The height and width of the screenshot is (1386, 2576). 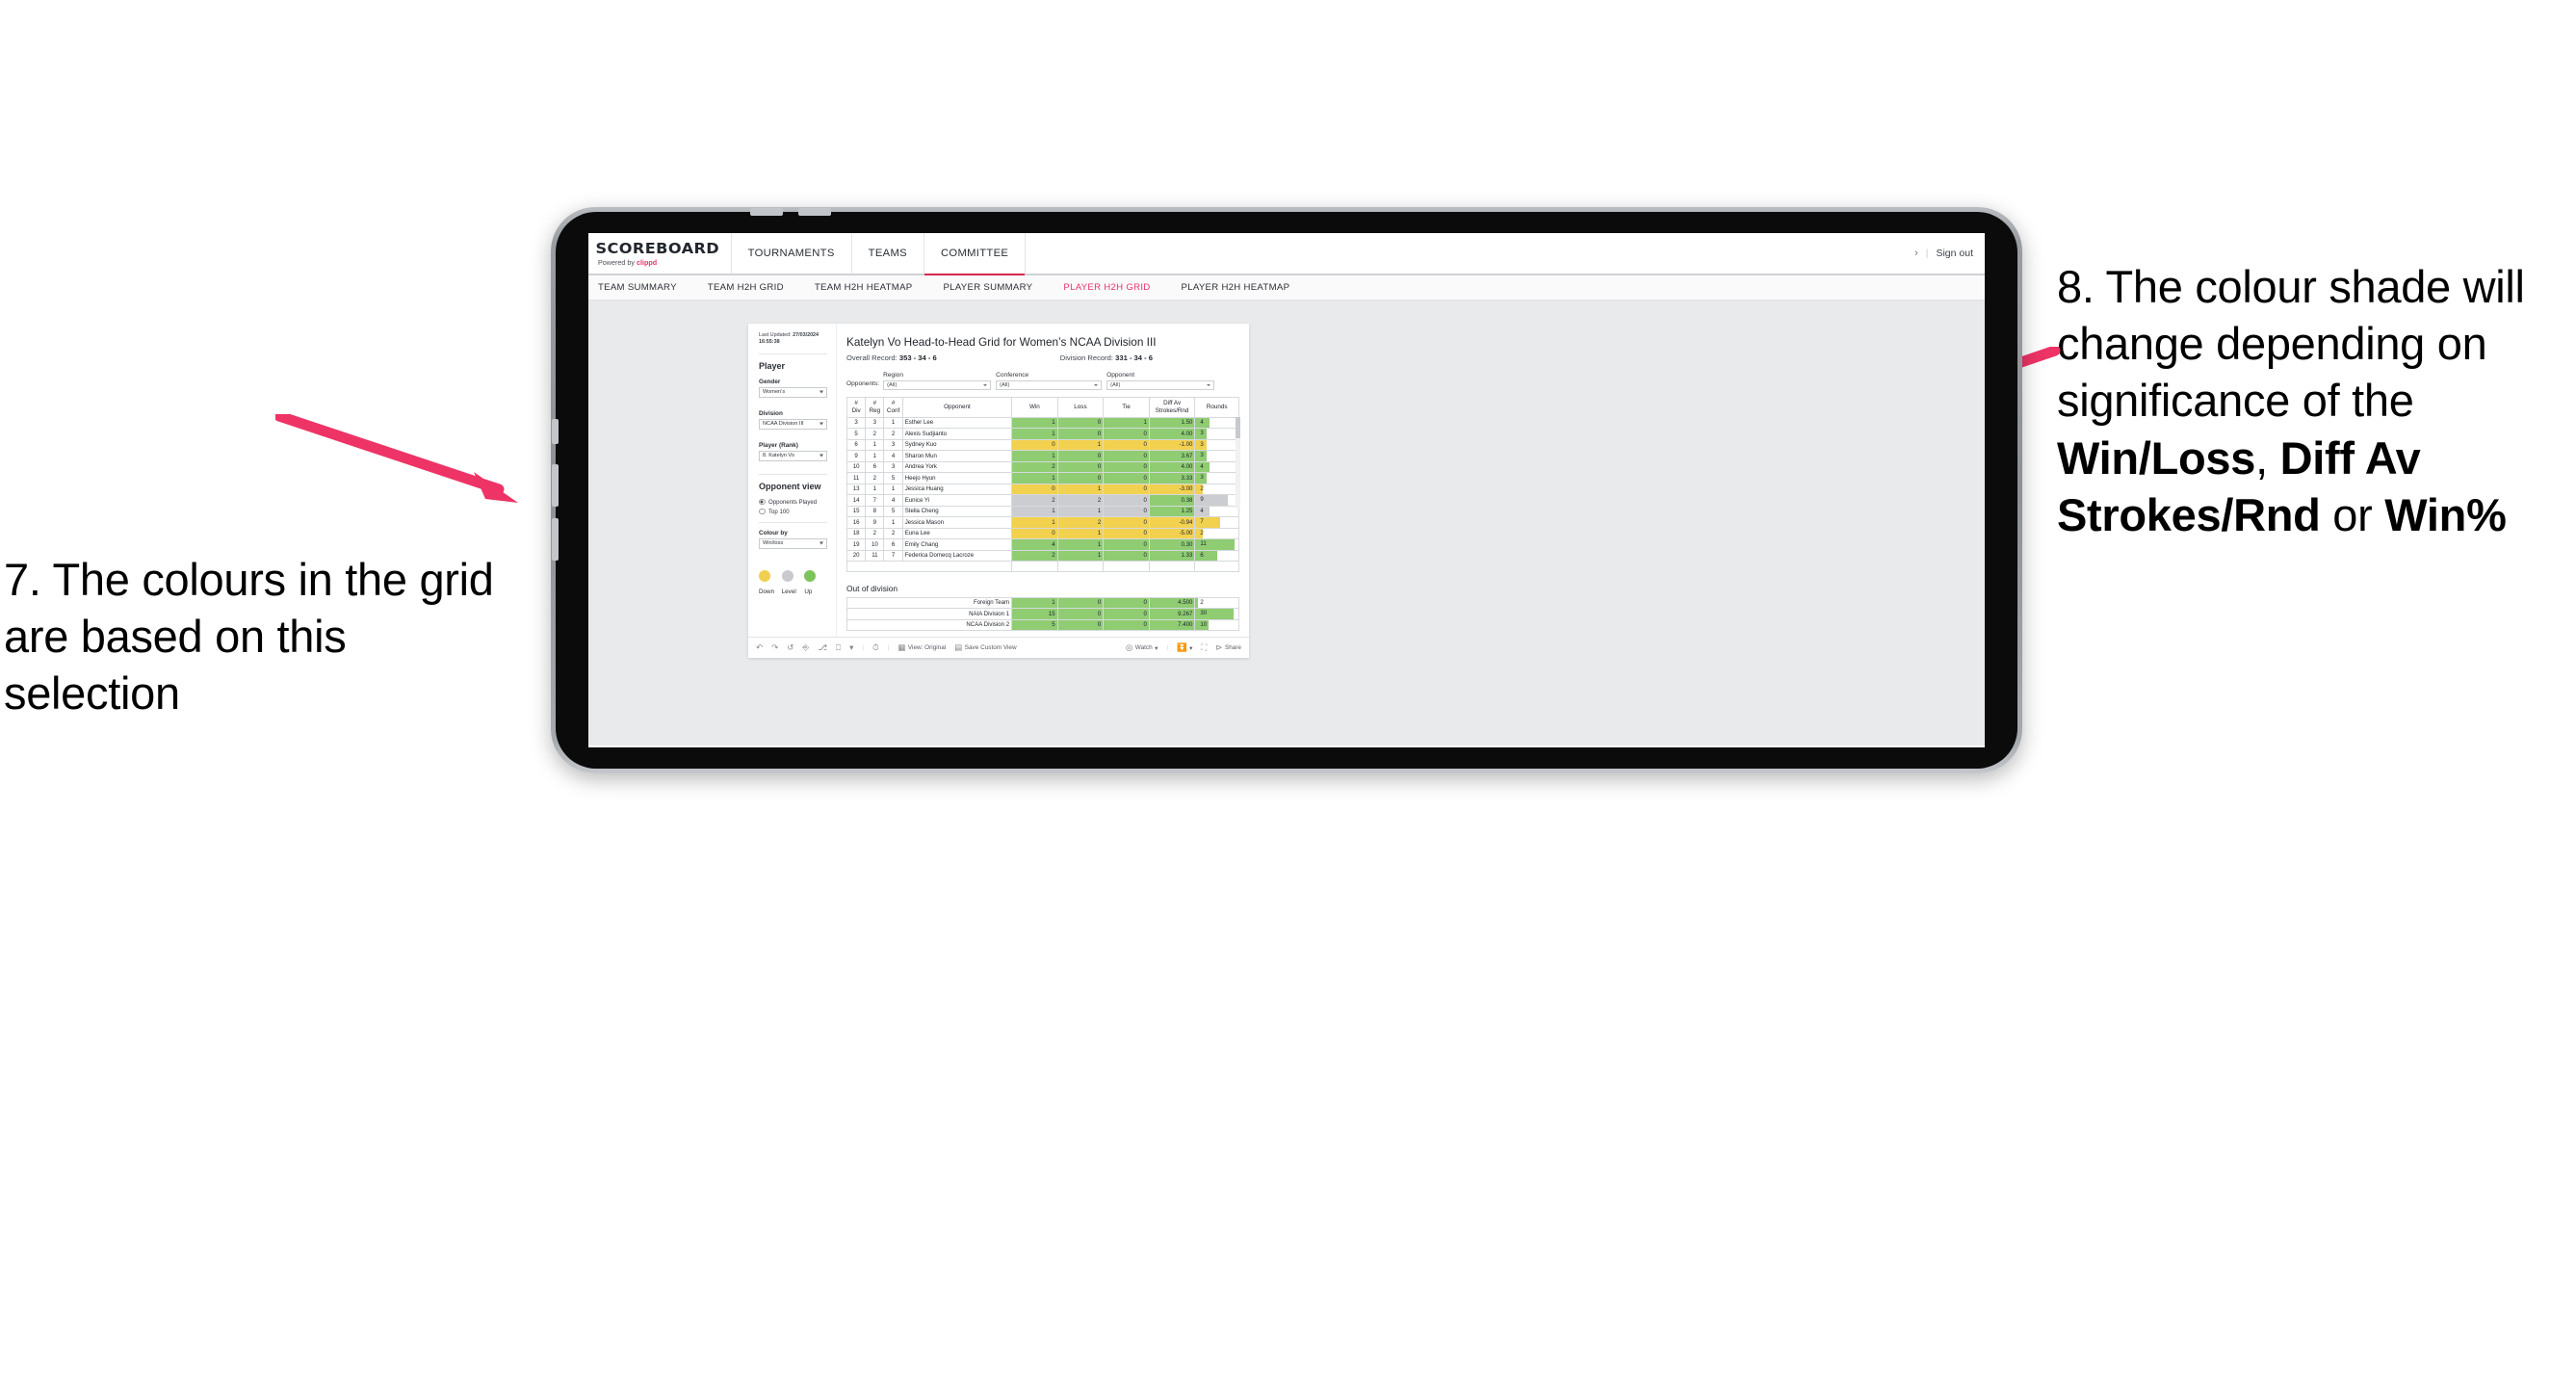 I want to click on col-reg: # Reg, so click(x=875, y=407).